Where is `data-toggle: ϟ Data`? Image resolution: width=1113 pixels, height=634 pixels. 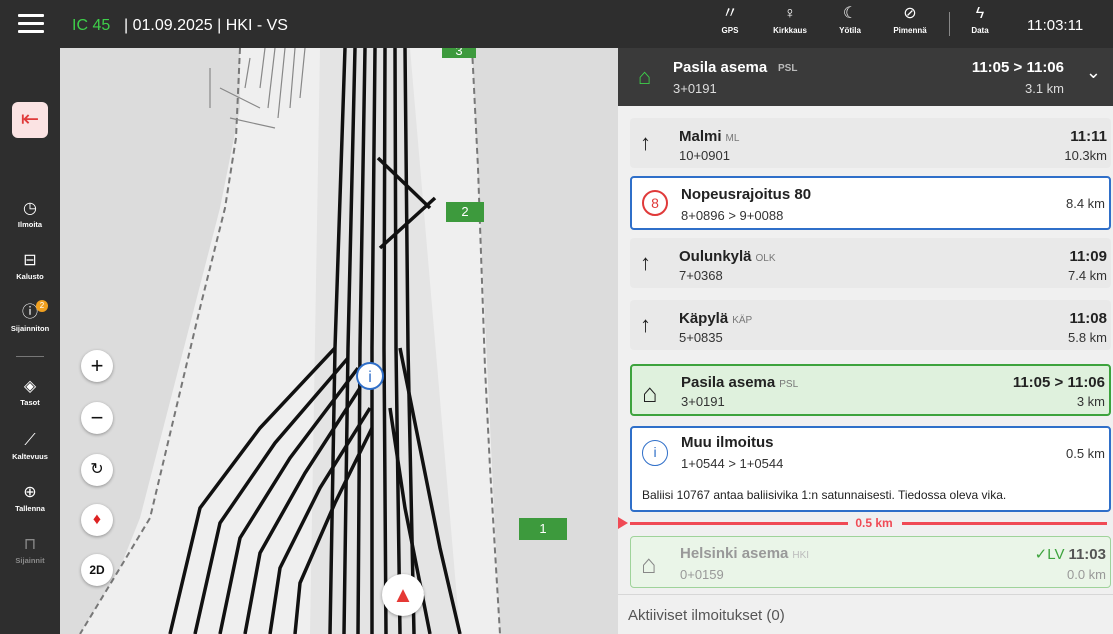
data-toggle: ϟ Data is located at coordinates (980, 19).